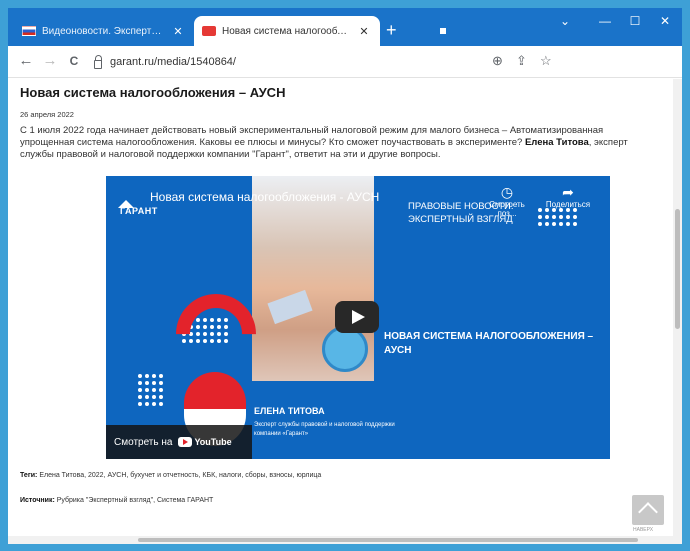  Describe the element at coordinates (313, 278) in the screenshot. I see `video-thumbnail-photo` at that location.